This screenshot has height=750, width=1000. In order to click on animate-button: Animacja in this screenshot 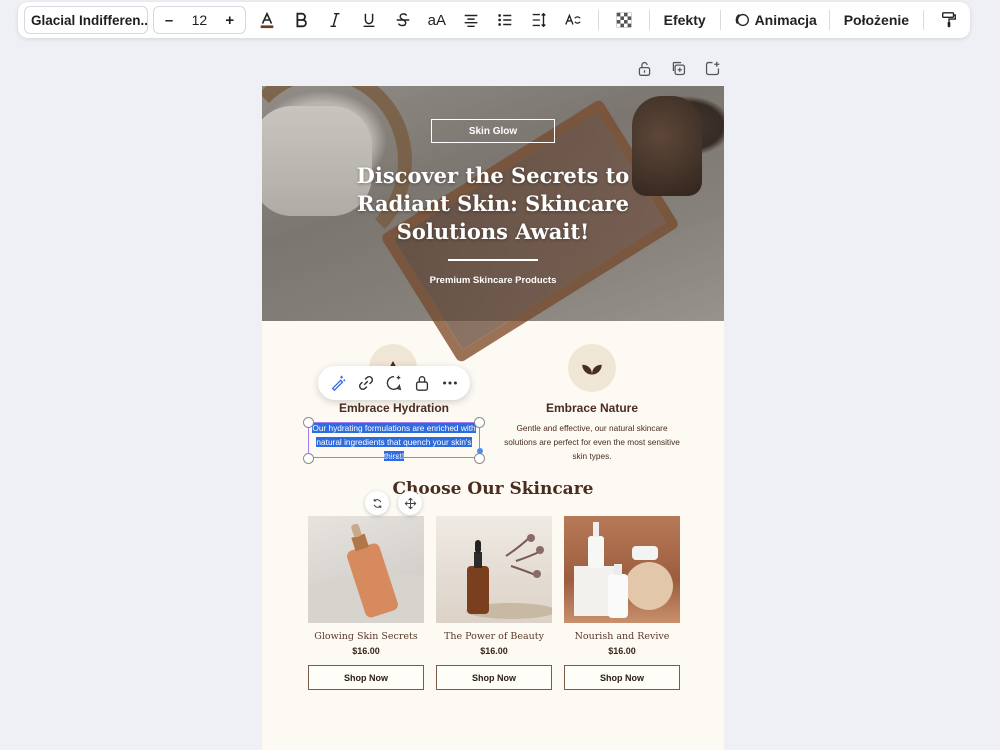, I will do `click(775, 20)`.